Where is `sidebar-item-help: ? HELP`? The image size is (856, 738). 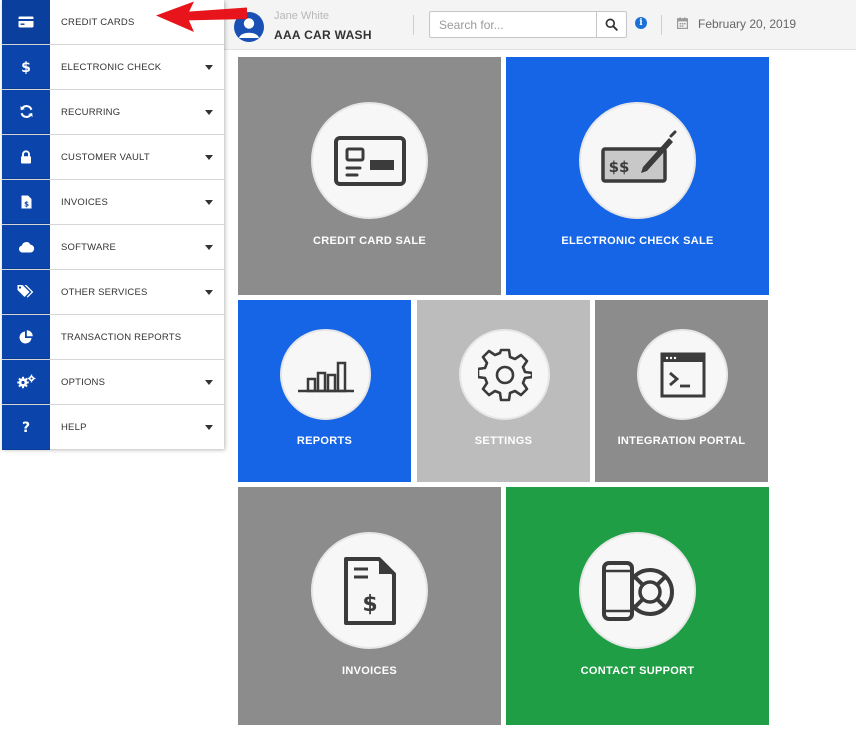
sidebar-item-help: ? HELP is located at coordinates (113, 427).